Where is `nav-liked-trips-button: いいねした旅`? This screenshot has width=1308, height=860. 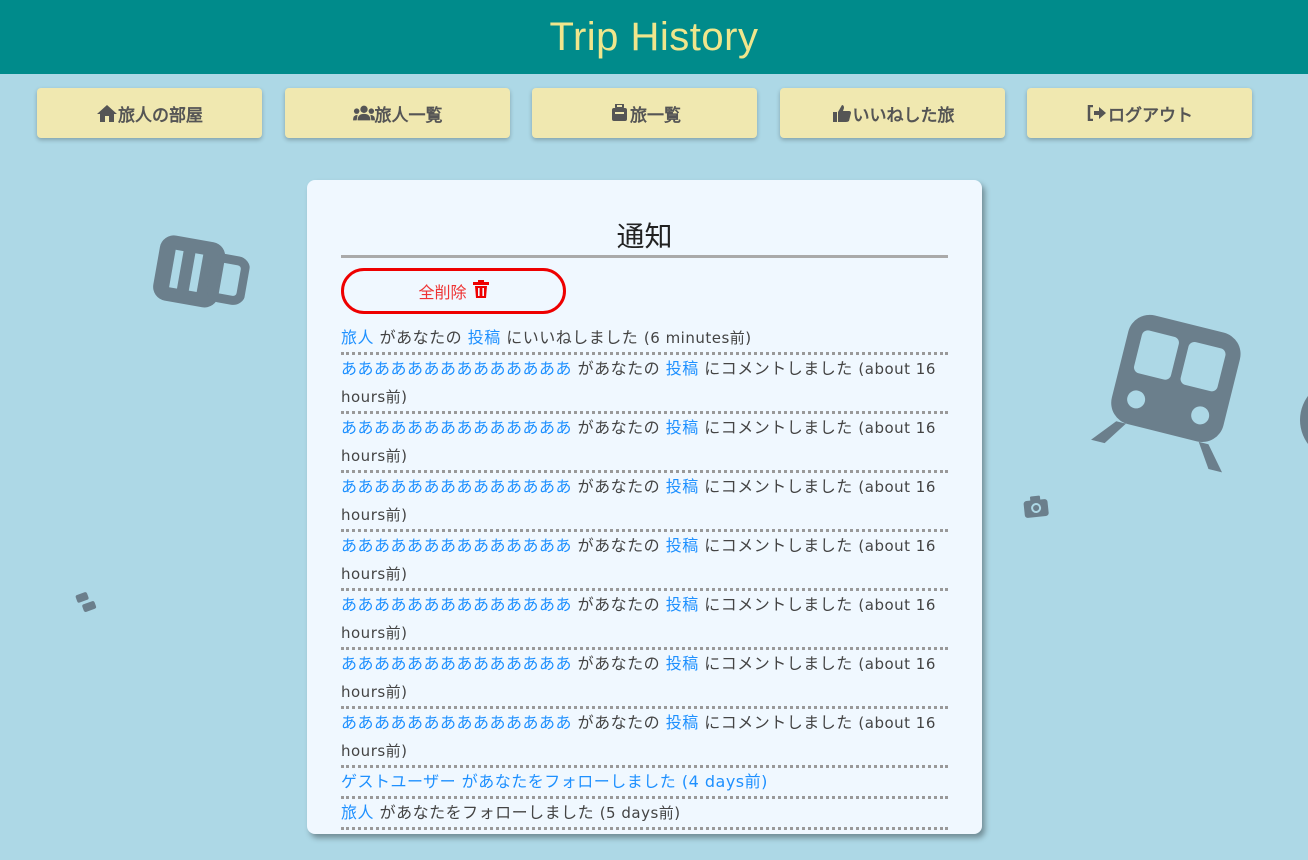 nav-liked-trips-button: いいねした旅 is located at coordinates (892, 113).